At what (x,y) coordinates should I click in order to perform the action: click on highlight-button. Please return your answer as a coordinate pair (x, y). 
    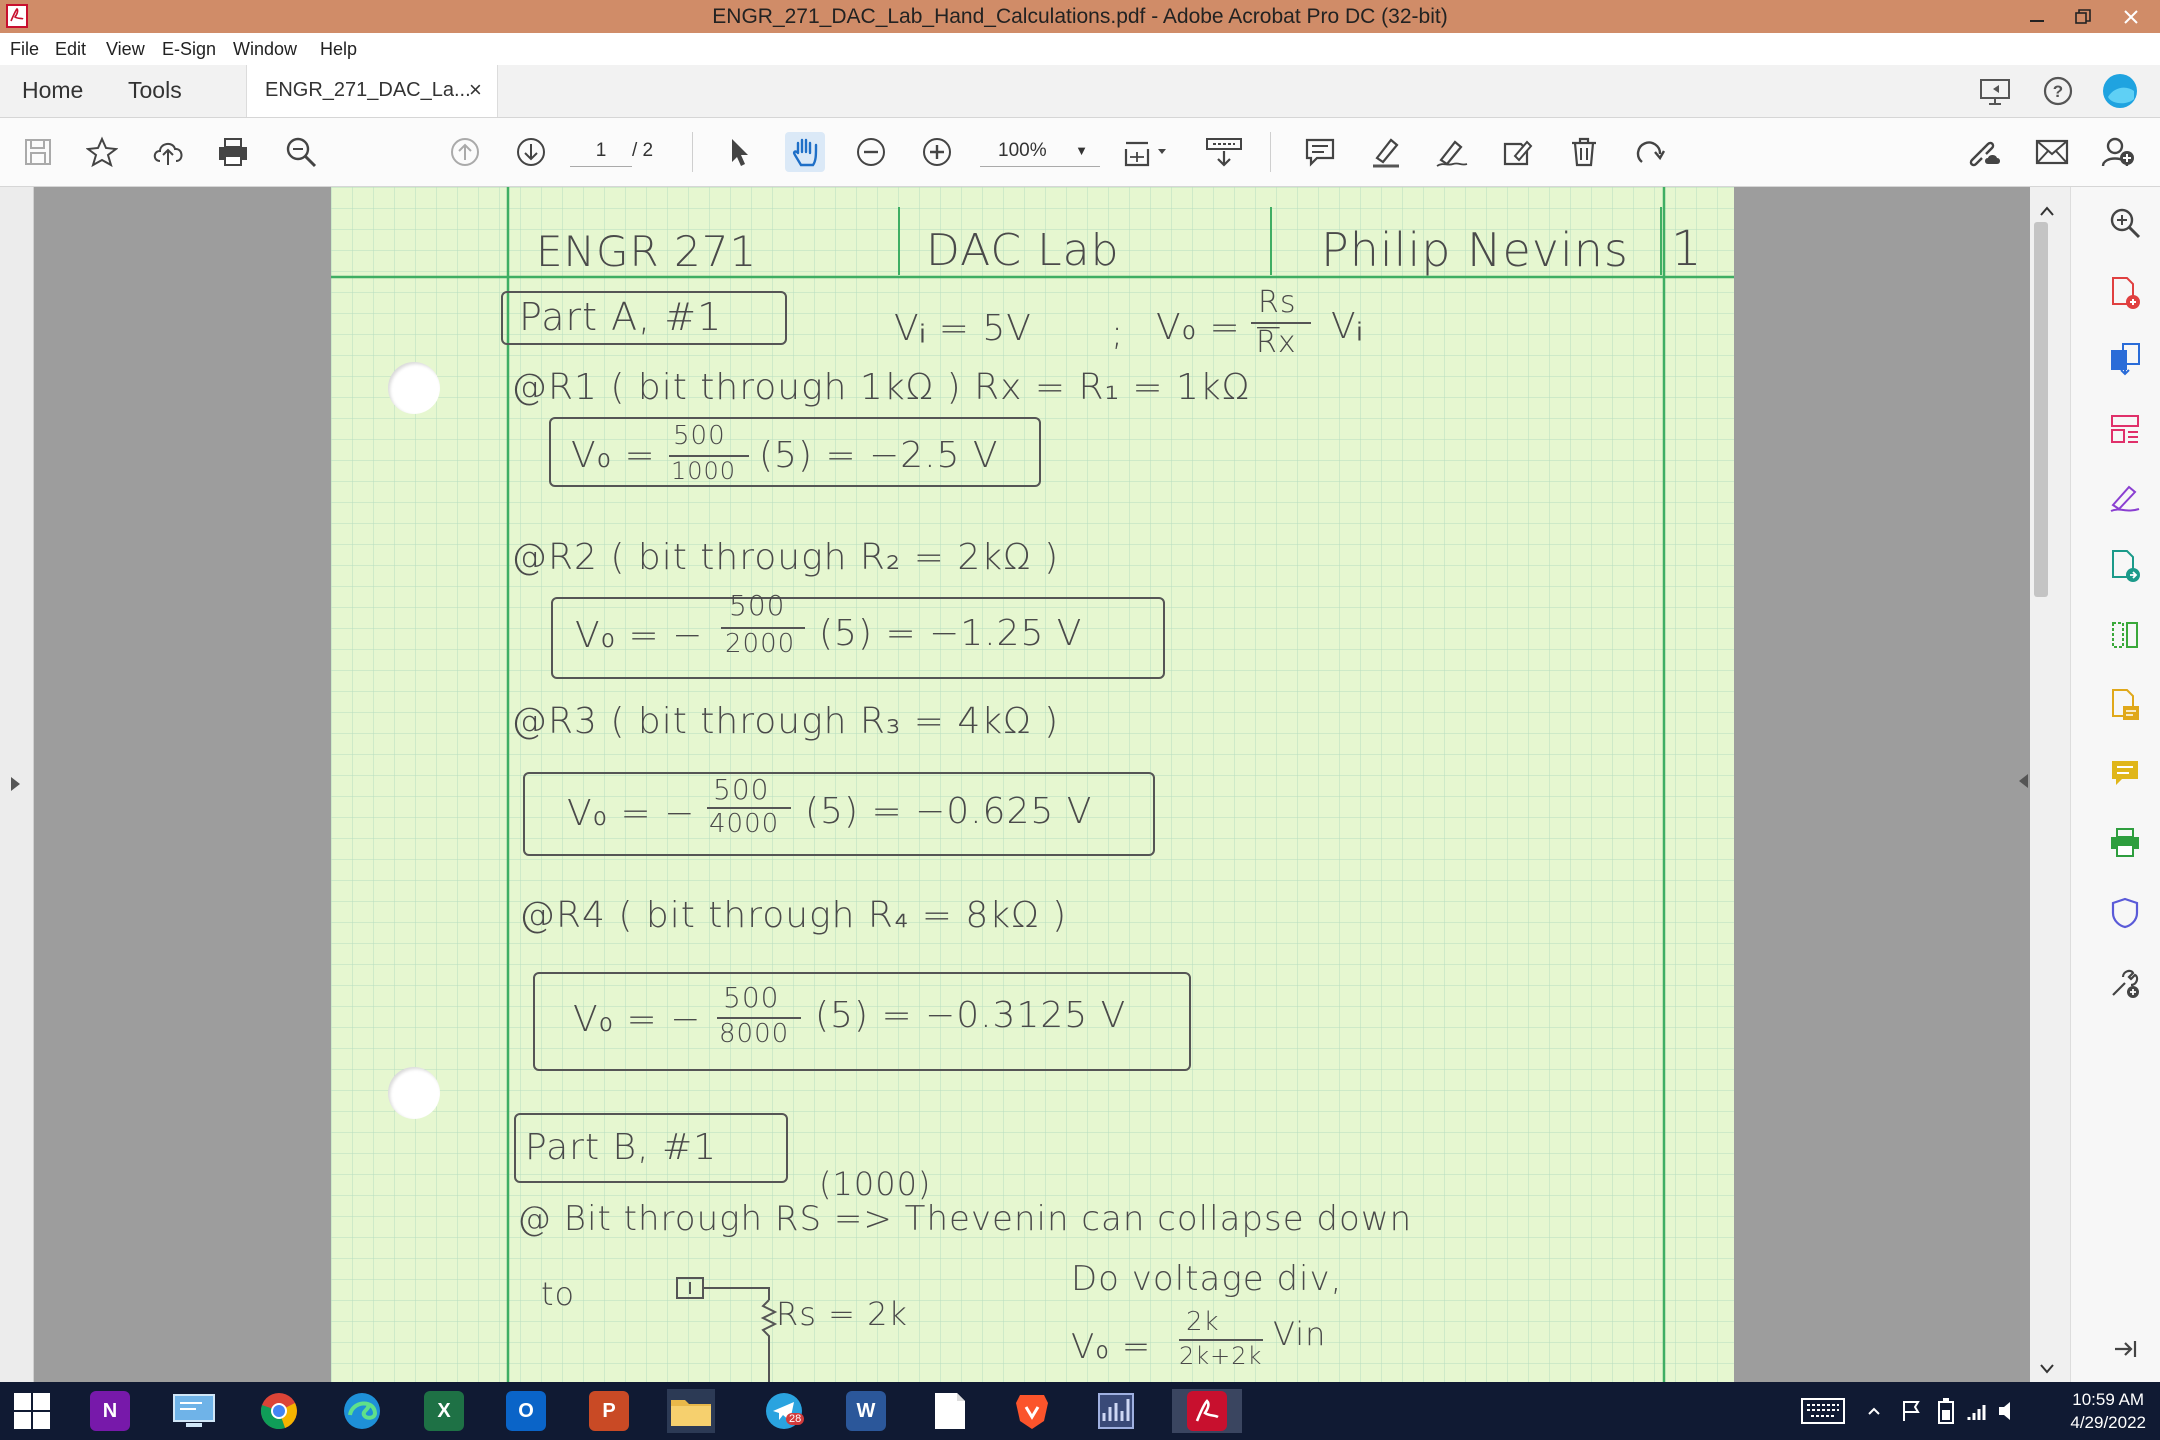
    Looking at the image, I should click on (1386, 152).